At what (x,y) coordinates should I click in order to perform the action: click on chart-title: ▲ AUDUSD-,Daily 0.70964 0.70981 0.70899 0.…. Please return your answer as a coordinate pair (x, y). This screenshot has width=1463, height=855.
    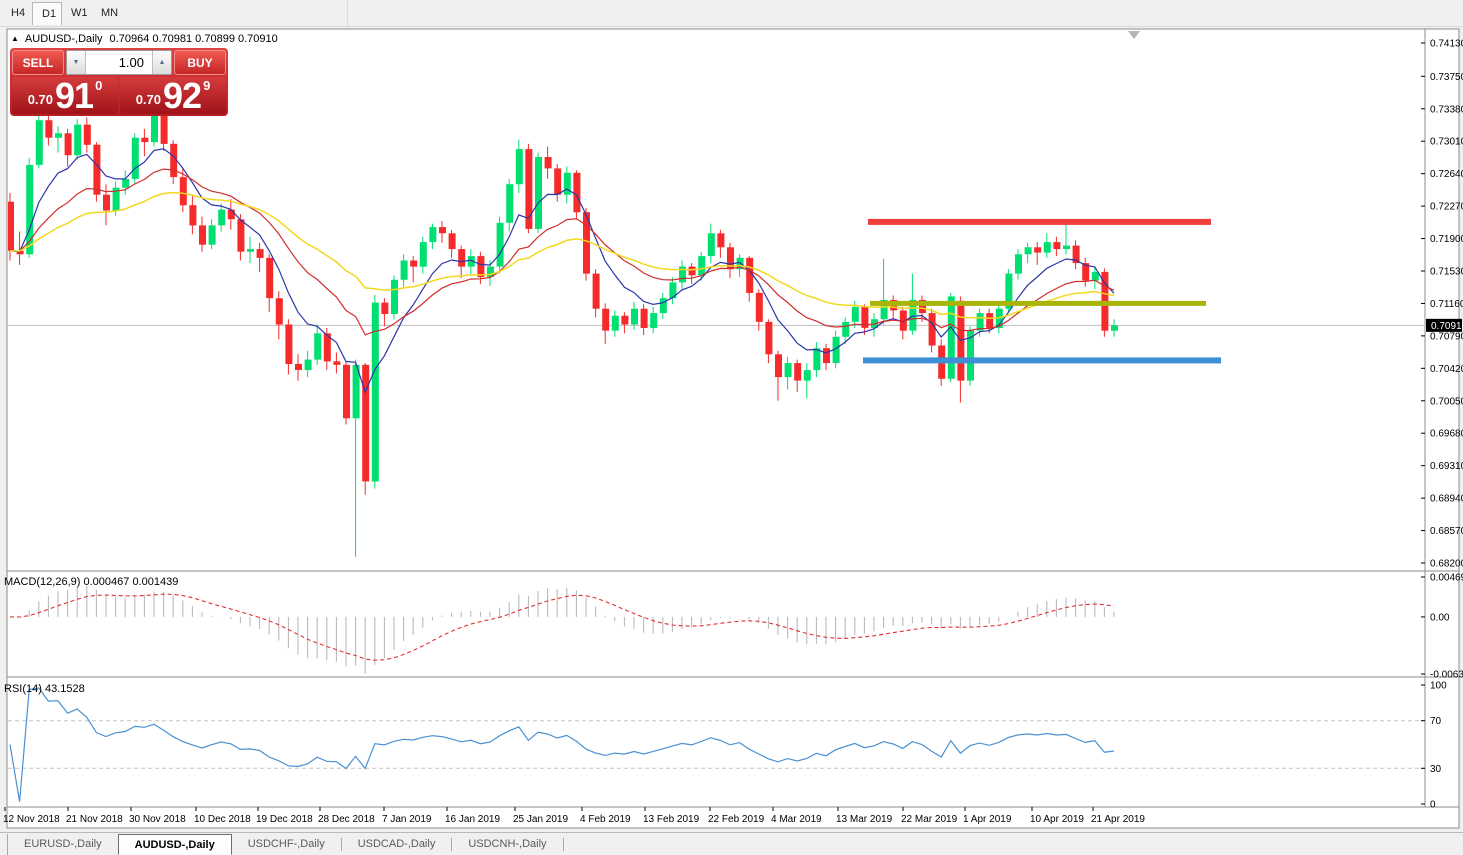
    Looking at the image, I should click on (144, 39).